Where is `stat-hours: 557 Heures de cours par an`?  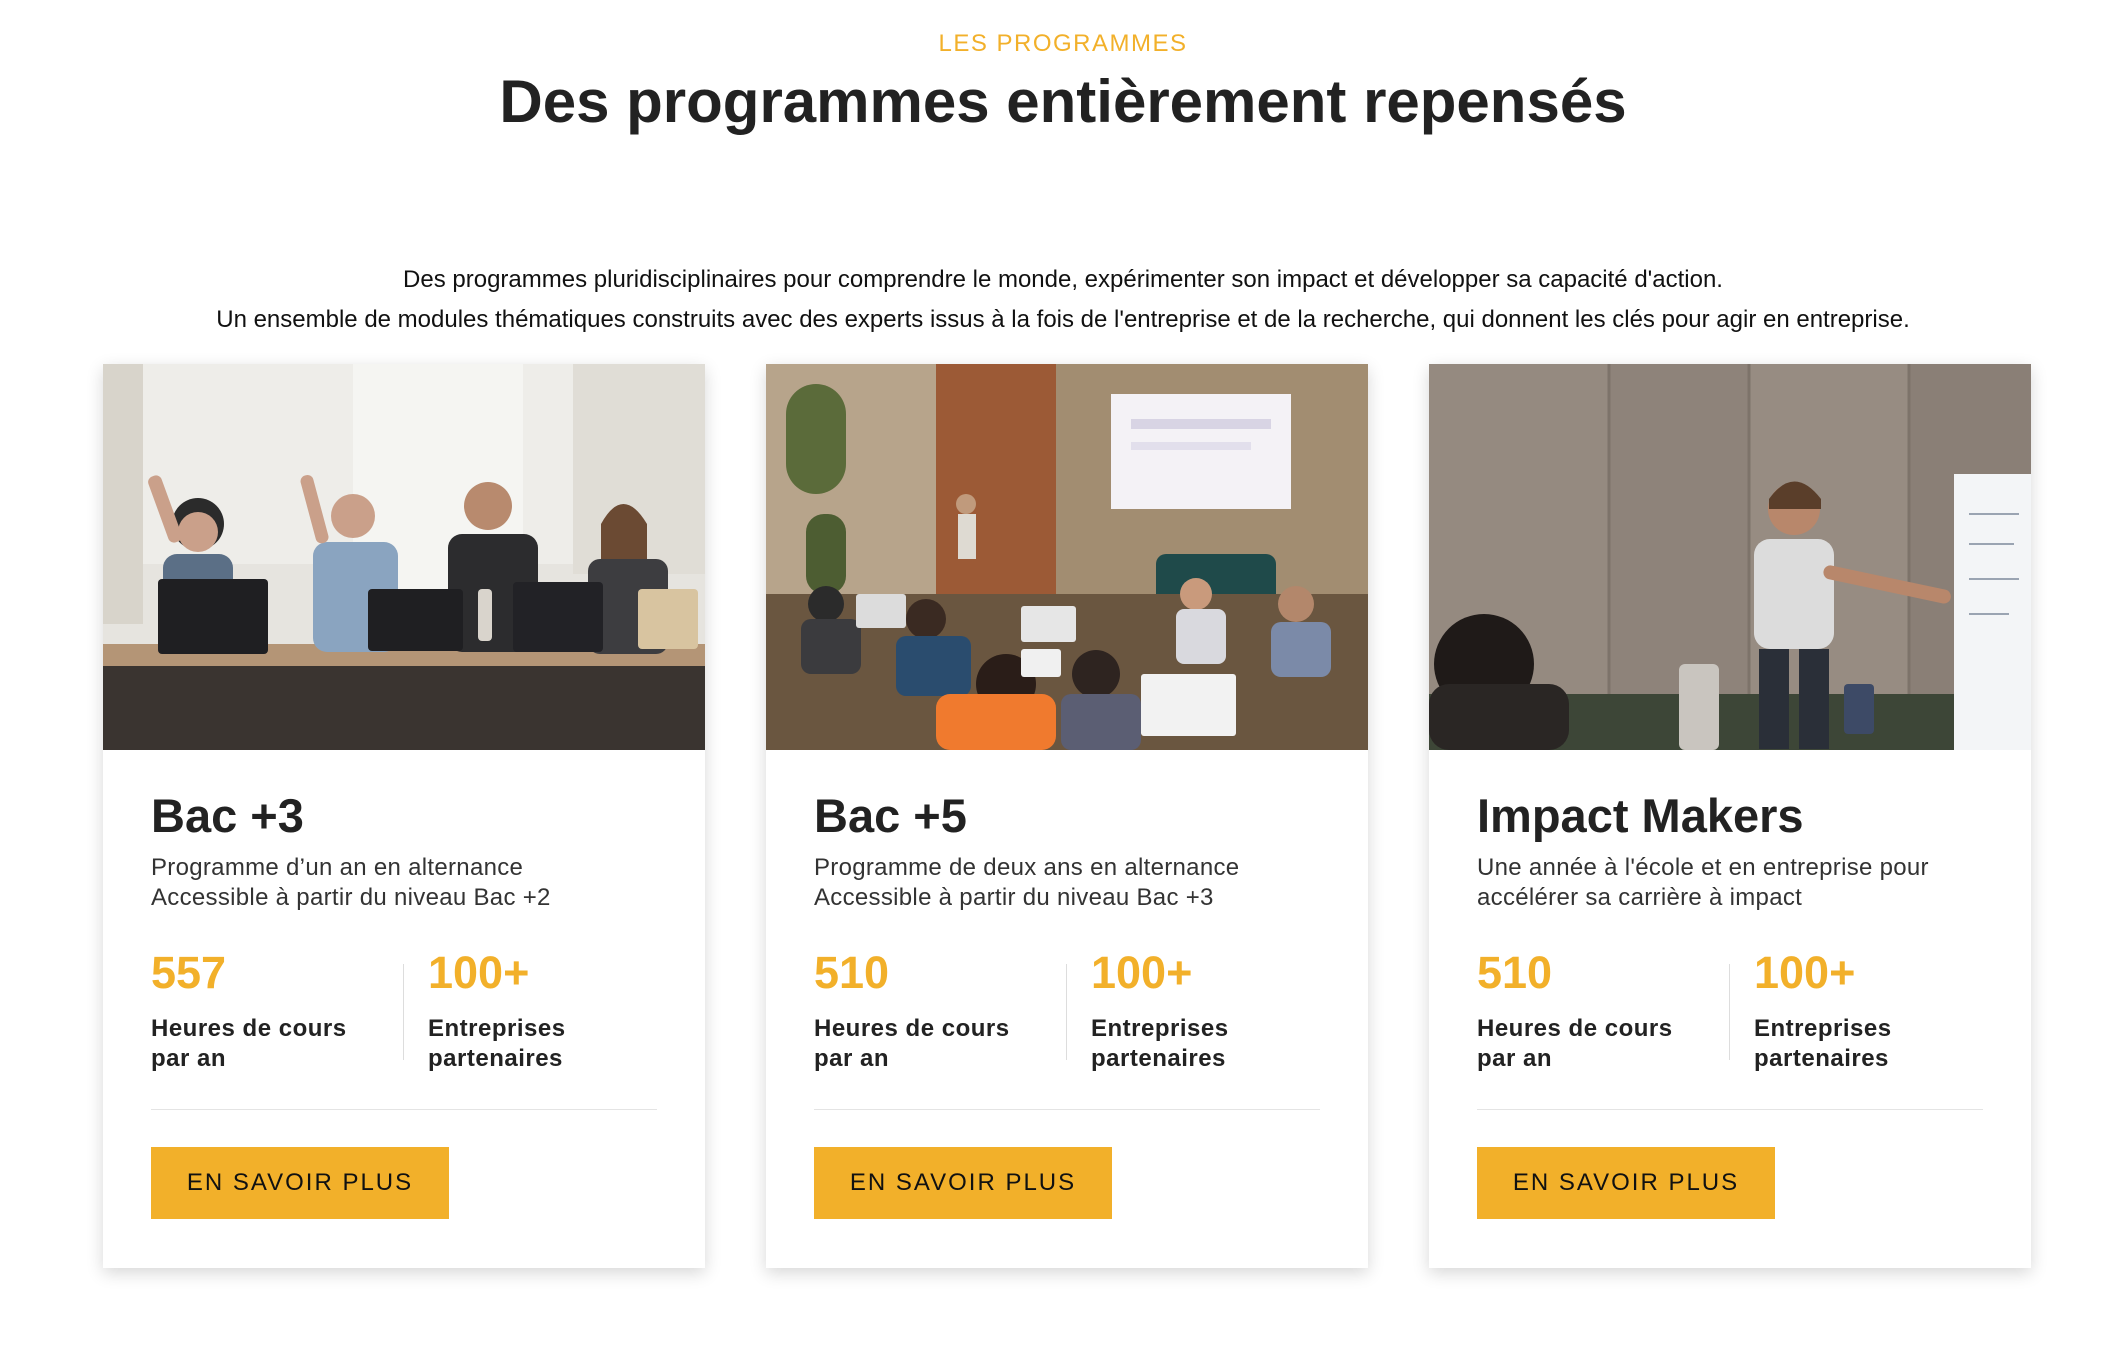 stat-hours: 557 Heures de cours par an is located at coordinates (271, 1009).